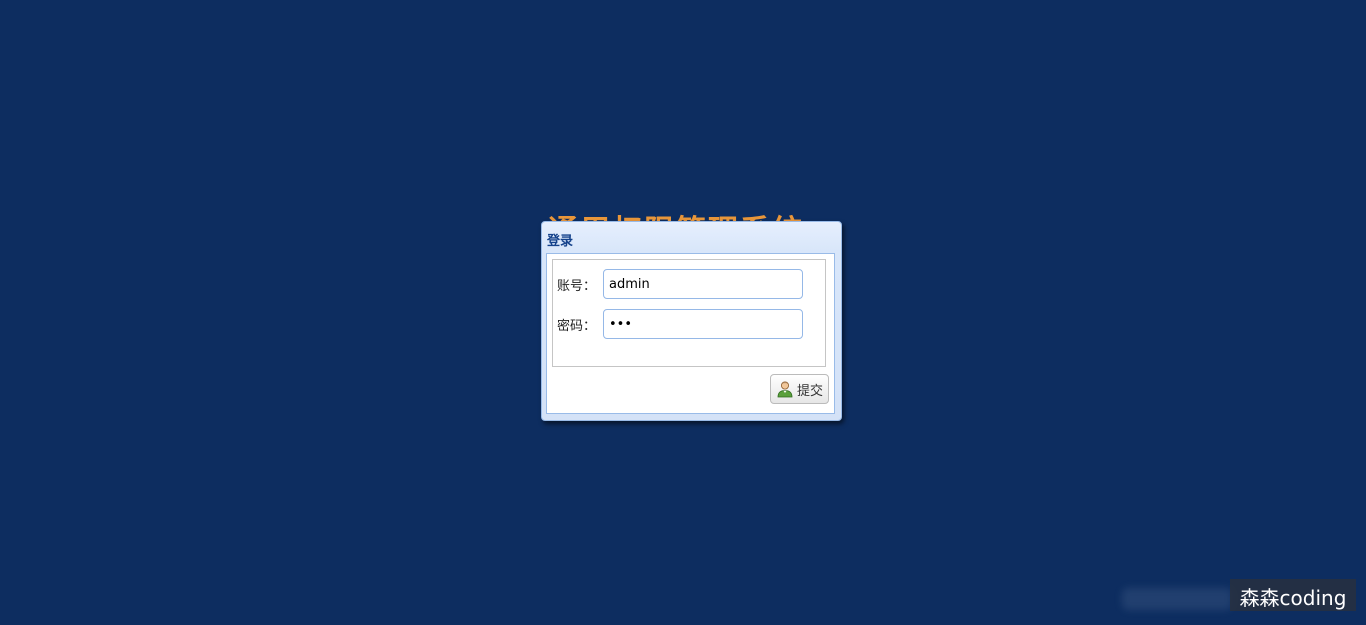  I want to click on user-icon, so click(785, 389).